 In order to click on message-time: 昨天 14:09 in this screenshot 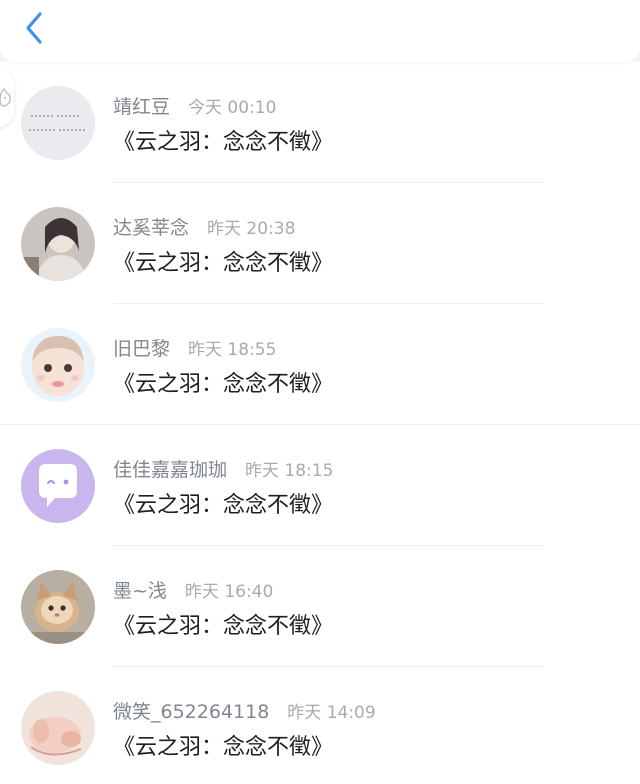, I will do `click(331, 713)`.